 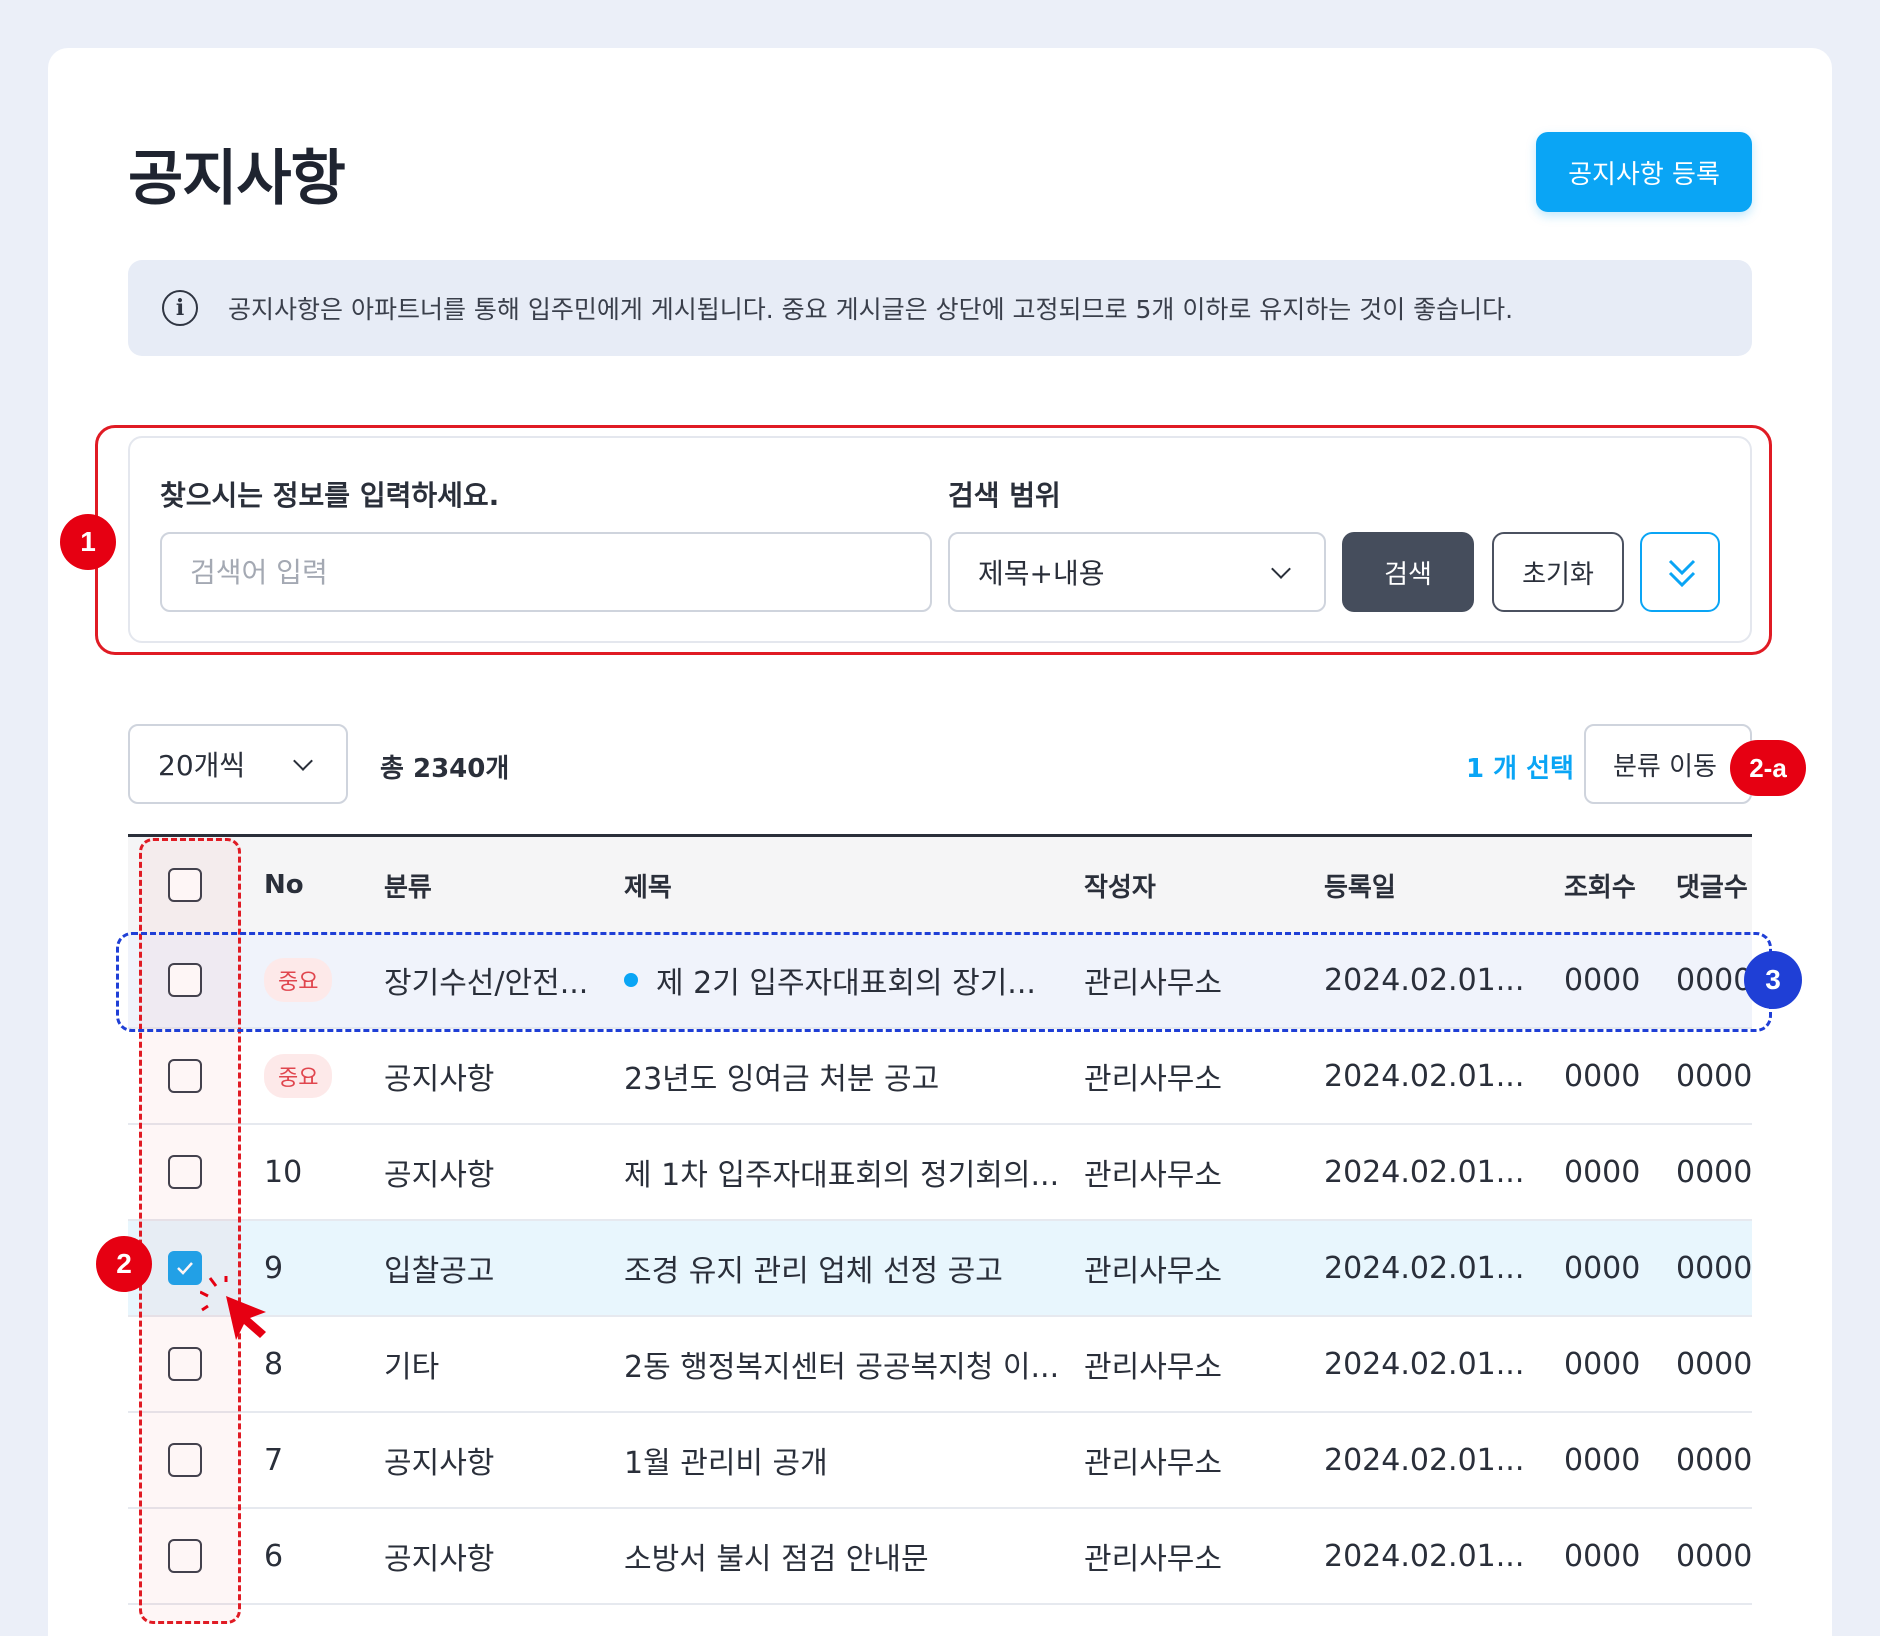 I want to click on row-category: 기타, so click(x=412, y=1367).